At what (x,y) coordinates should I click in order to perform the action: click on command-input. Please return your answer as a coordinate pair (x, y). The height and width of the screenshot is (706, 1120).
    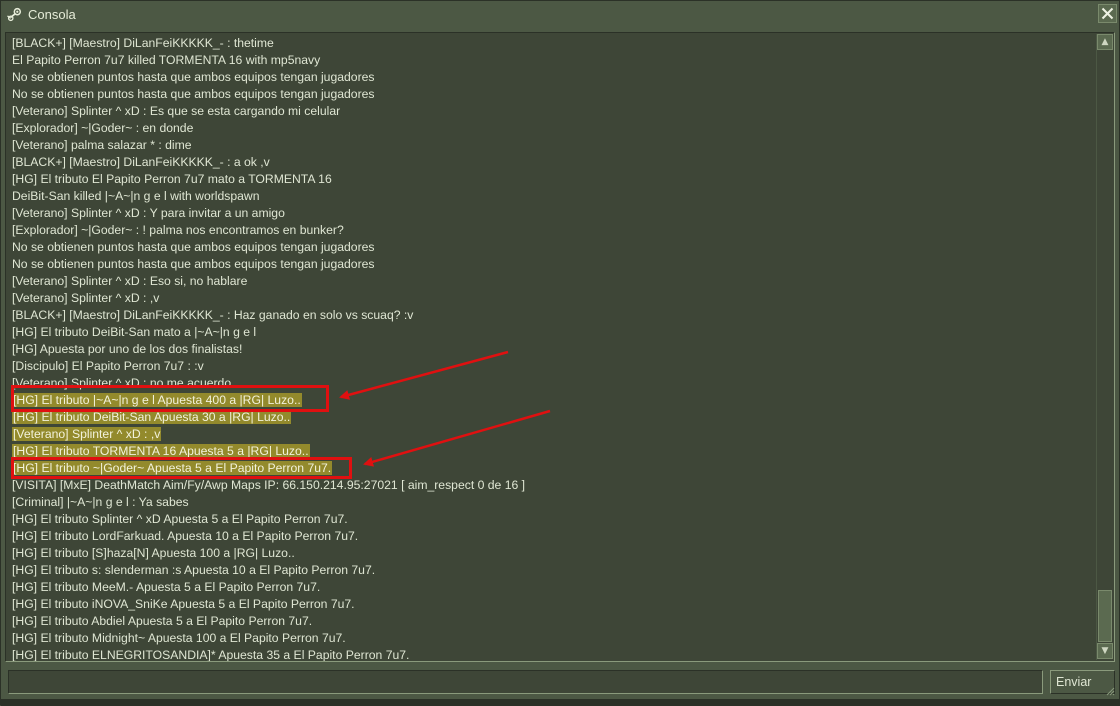
    Looking at the image, I should click on (525, 682).